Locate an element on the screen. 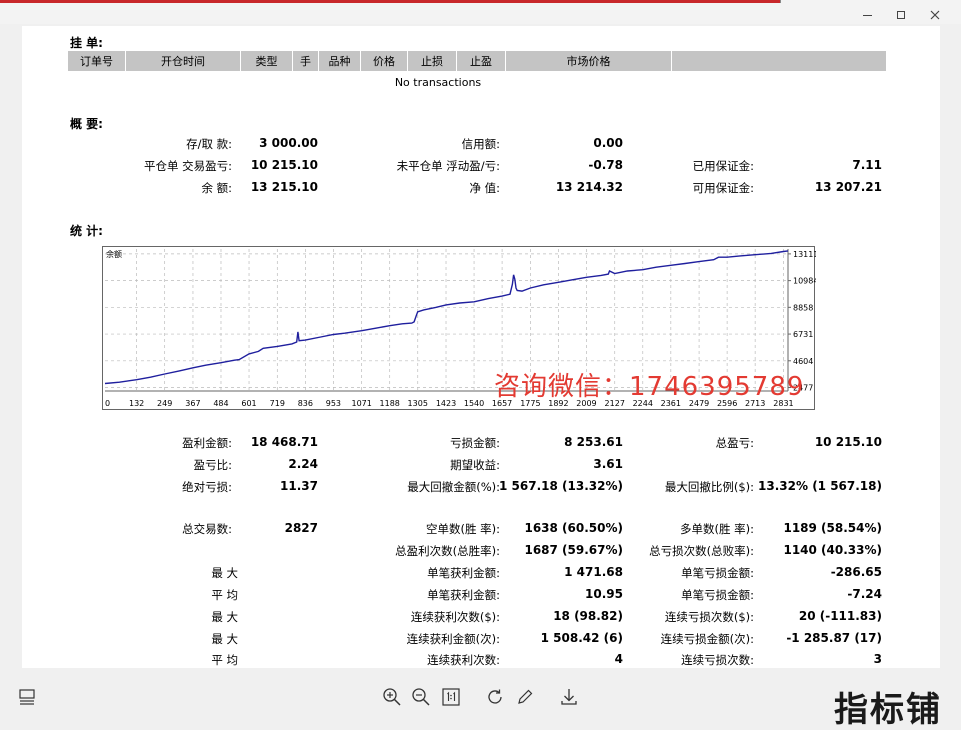  column-header: 订单号 is located at coordinates (97, 61).